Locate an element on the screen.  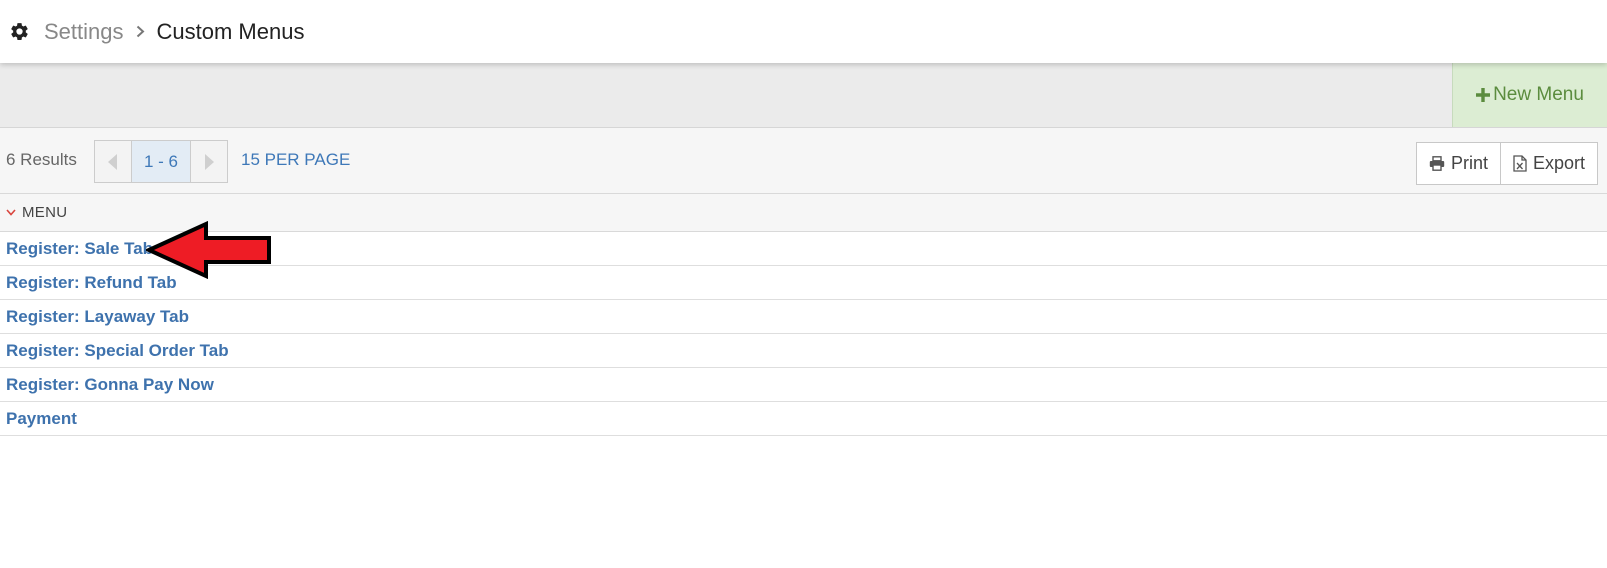
menu-link: Payment is located at coordinates (41, 419).